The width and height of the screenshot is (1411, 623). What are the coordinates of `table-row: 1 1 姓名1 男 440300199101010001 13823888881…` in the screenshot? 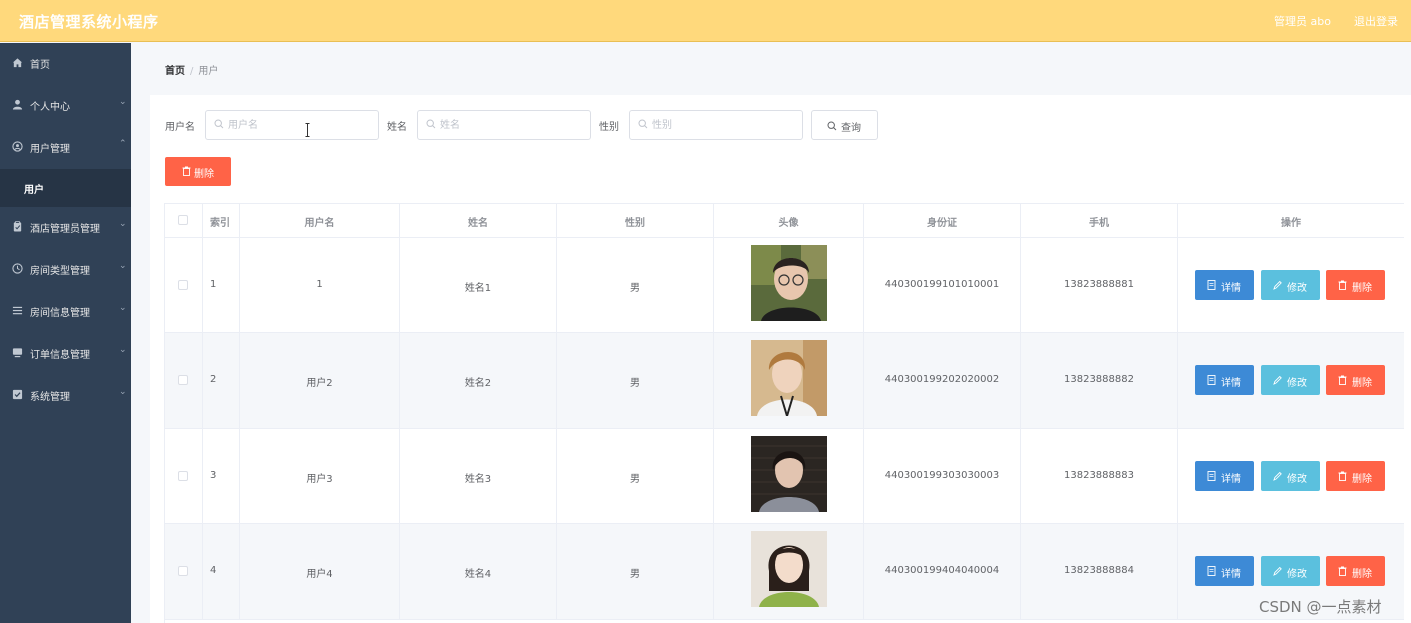 It's located at (784, 285).